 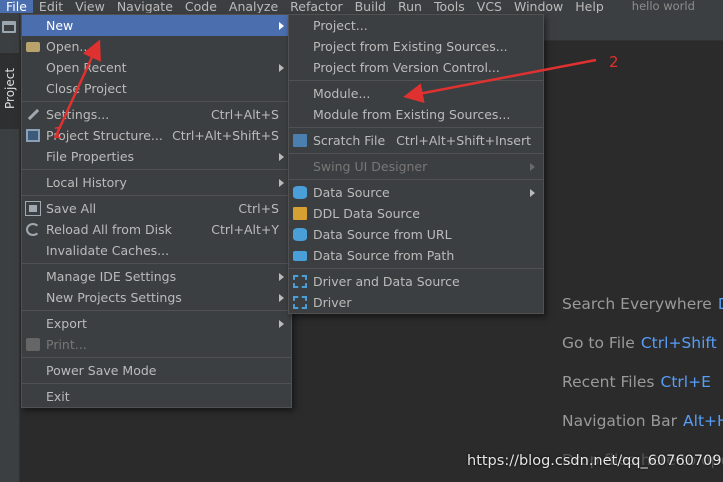 What do you see at coordinates (384, 255) in the screenshot?
I see `menu-item-label: Data Source from Path` at bounding box center [384, 255].